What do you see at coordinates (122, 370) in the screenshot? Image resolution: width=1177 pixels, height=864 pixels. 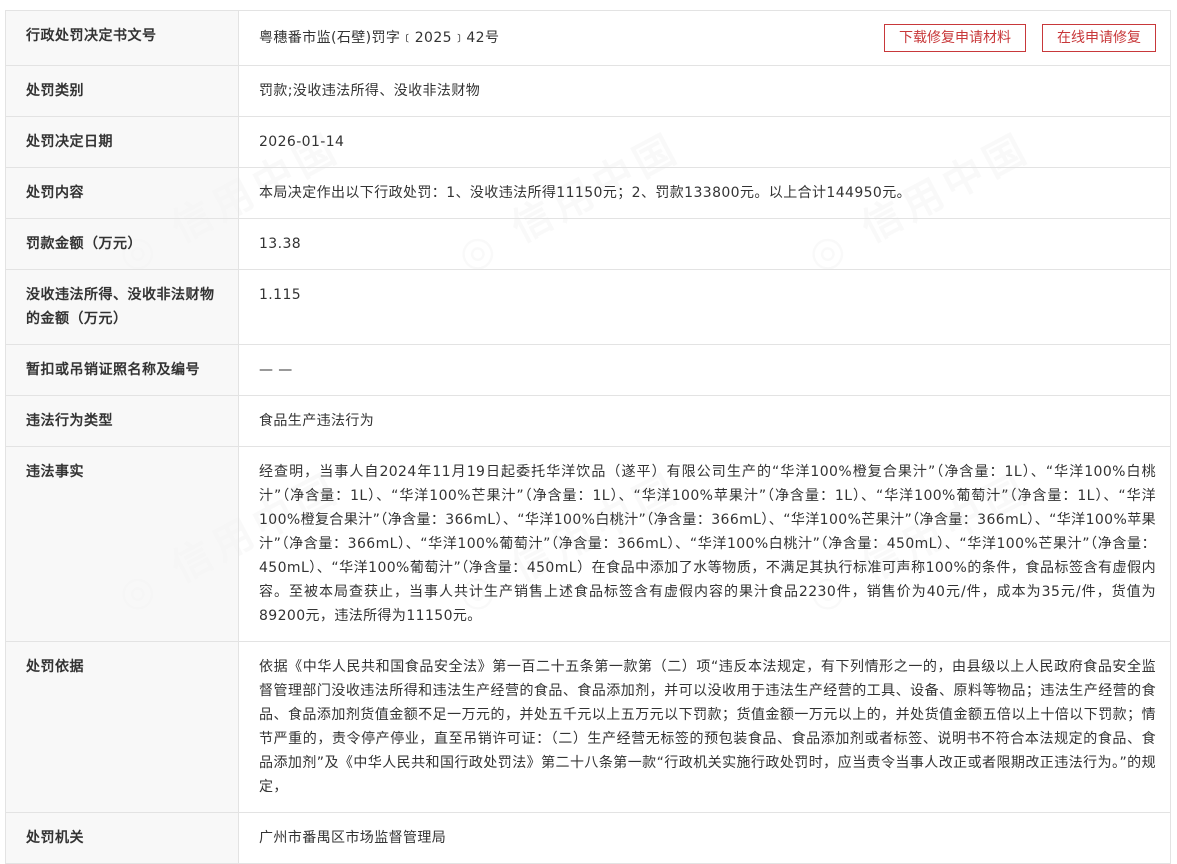 I see `row-label: 暂扣或吊销证照名称及编号` at bounding box center [122, 370].